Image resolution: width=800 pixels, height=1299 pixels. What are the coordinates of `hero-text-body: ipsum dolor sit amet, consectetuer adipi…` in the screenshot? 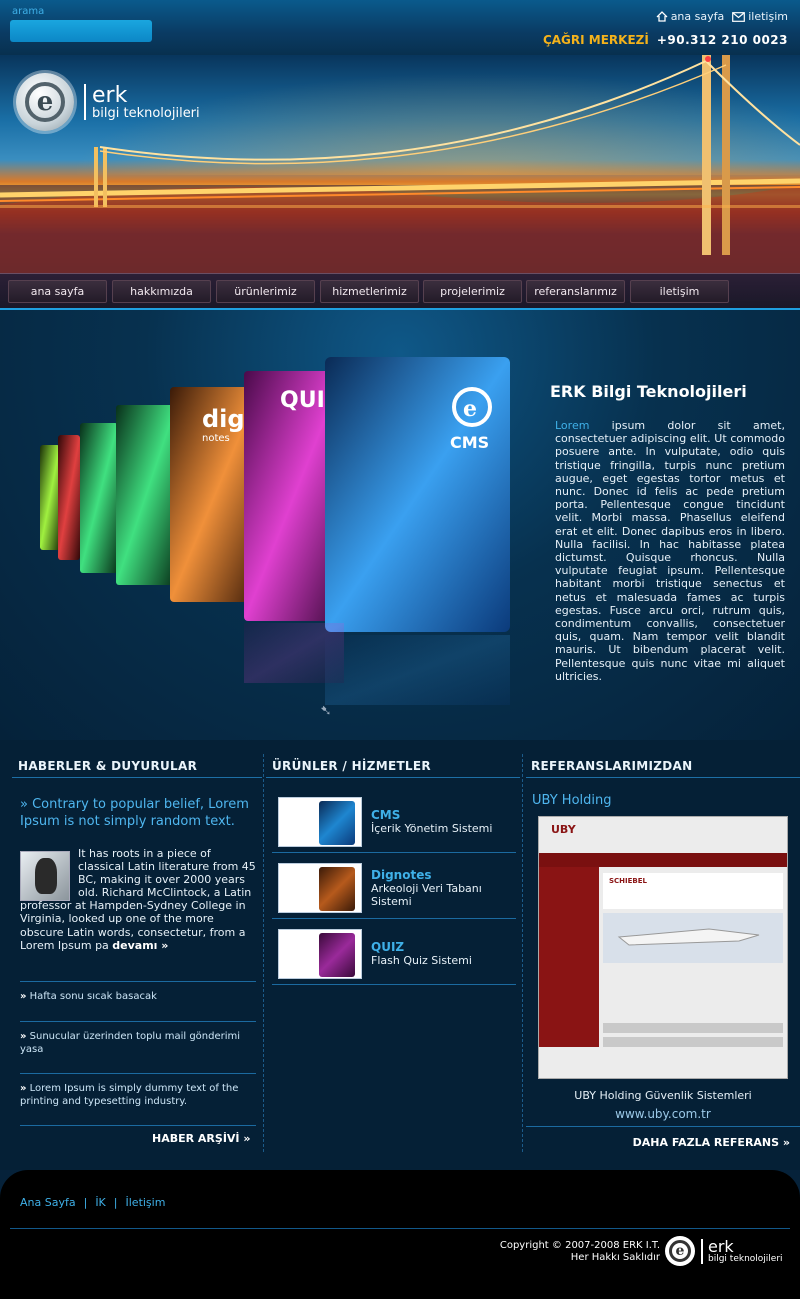 It's located at (670, 551).